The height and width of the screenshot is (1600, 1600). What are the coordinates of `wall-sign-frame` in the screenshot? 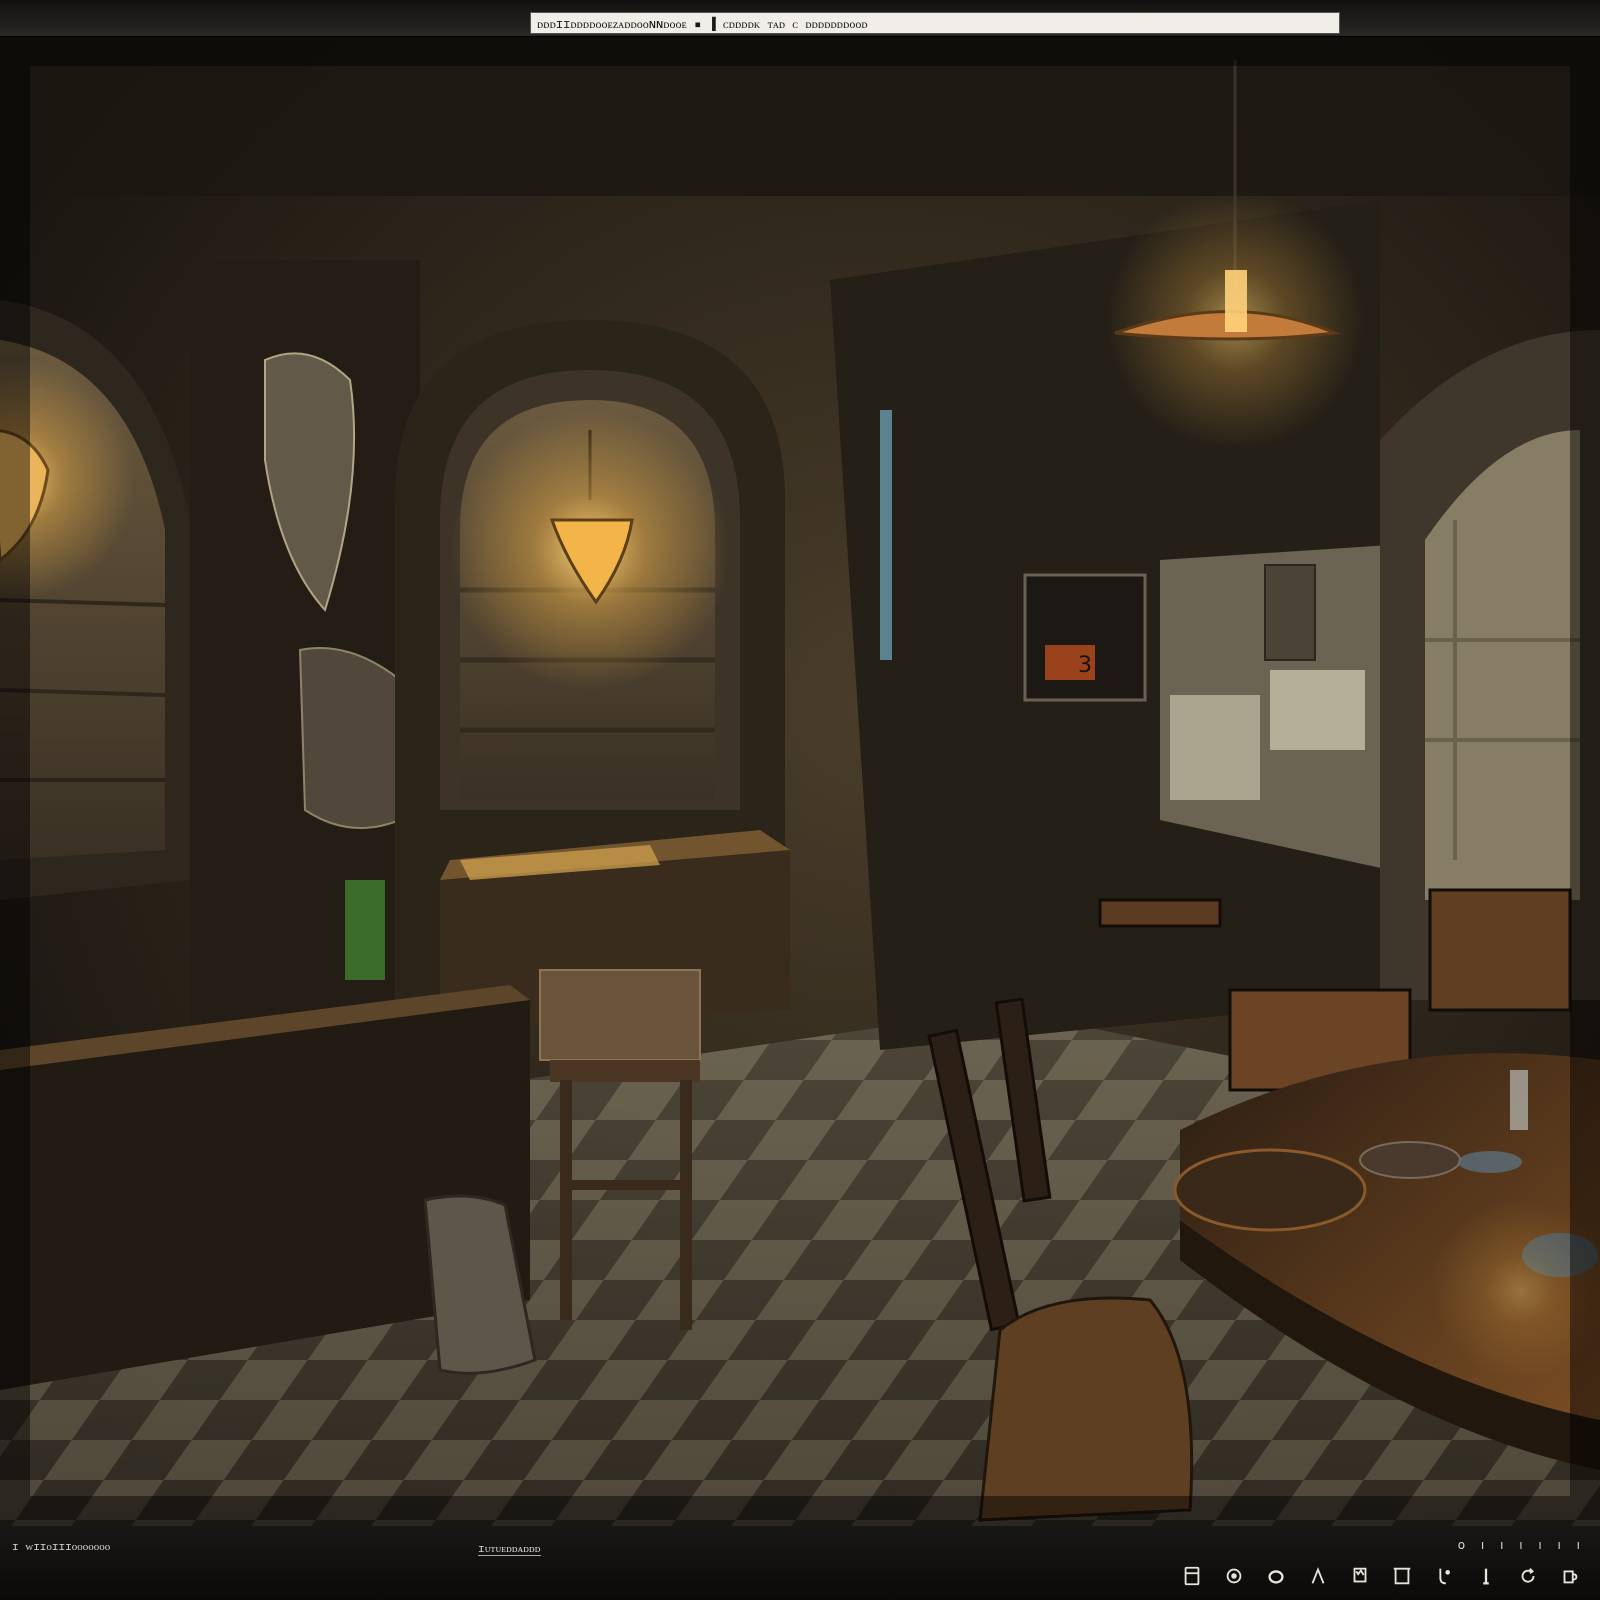 It's located at (1085, 637).